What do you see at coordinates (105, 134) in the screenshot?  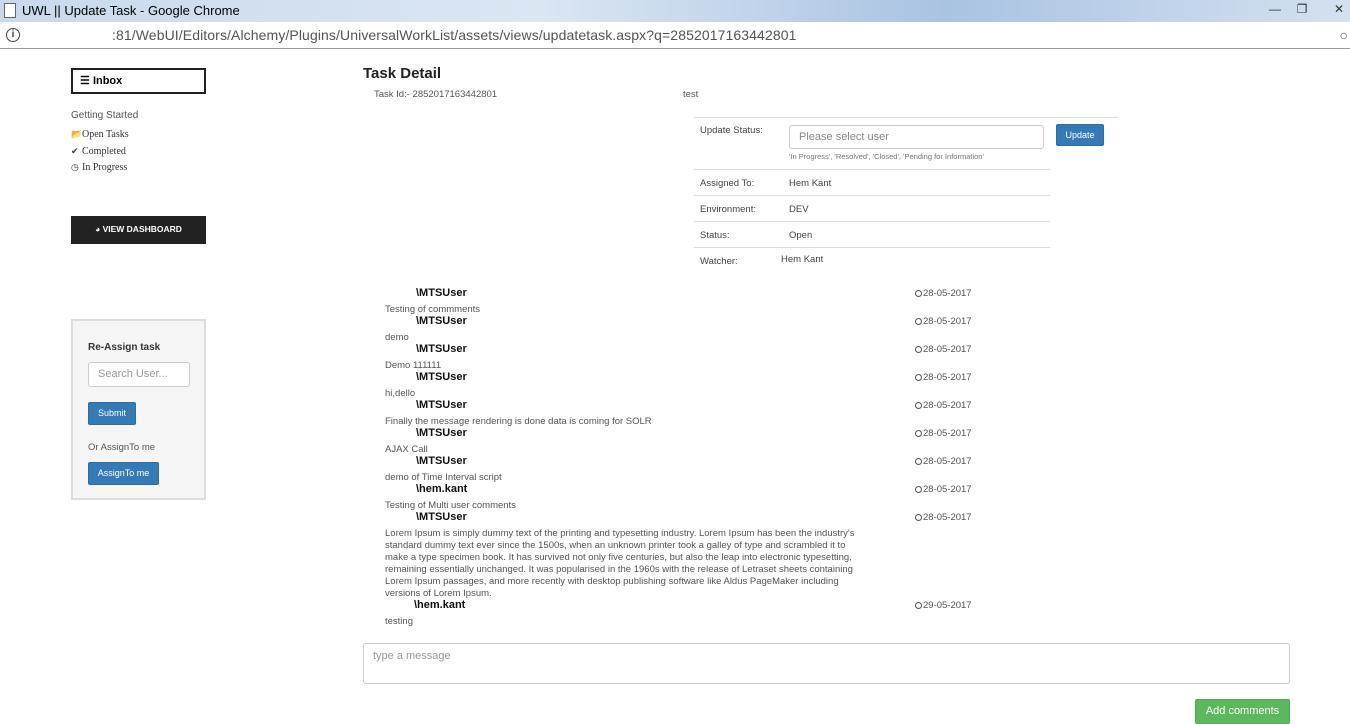 I see `nav-item-label: Open Tasks` at bounding box center [105, 134].